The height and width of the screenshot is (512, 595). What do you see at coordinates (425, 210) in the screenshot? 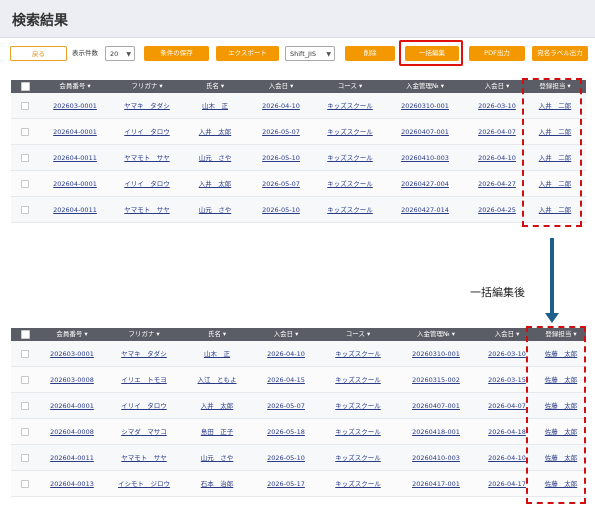
I see `cell-payment-no: 20260427-014` at bounding box center [425, 210].